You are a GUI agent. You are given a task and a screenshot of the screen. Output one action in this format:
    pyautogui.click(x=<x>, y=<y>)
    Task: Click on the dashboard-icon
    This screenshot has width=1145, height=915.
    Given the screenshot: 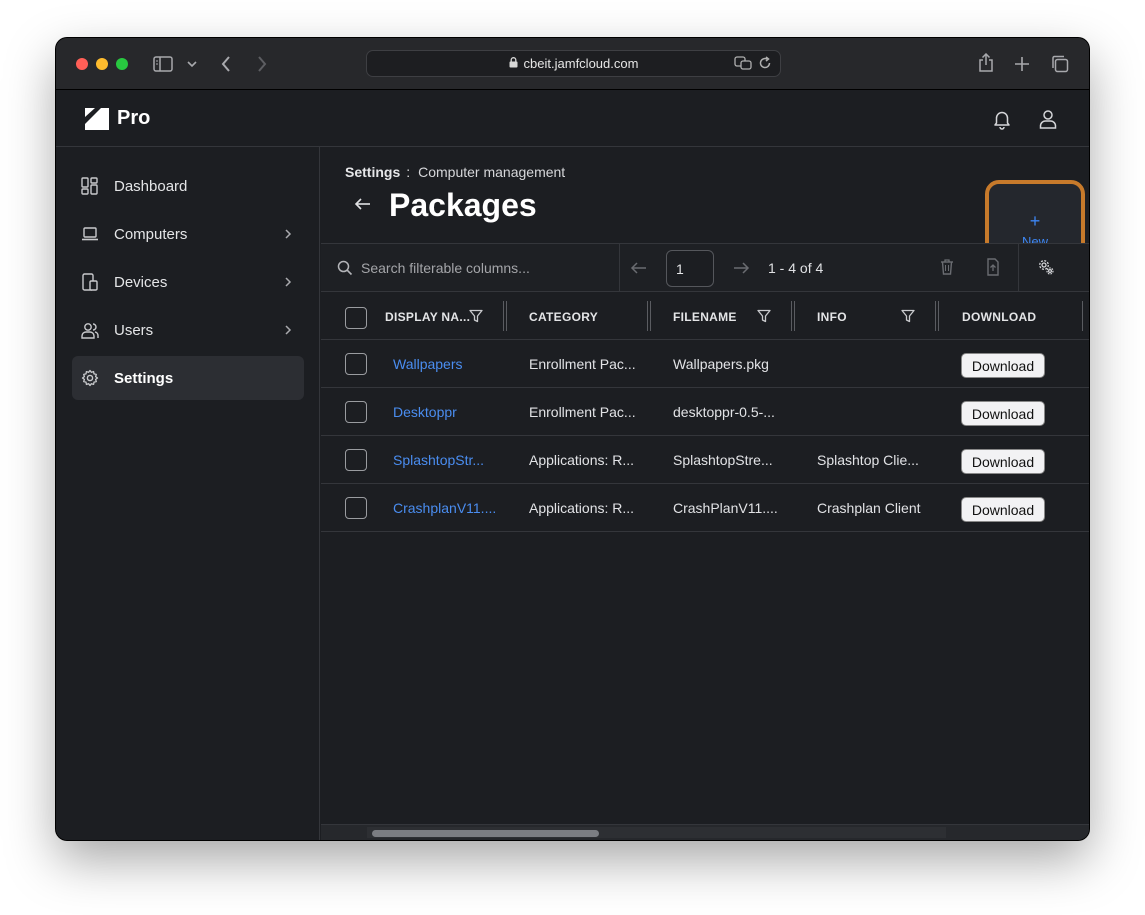 What is the action you would take?
    pyautogui.click(x=90, y=186)
    